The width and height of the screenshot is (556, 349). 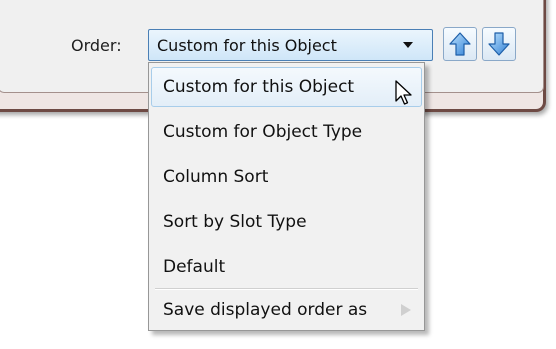 What do you see at coordinates (265, 310) in the screenshot?
I see `menu-item-label: Save displayed order as` at bounding box center [265, 310].